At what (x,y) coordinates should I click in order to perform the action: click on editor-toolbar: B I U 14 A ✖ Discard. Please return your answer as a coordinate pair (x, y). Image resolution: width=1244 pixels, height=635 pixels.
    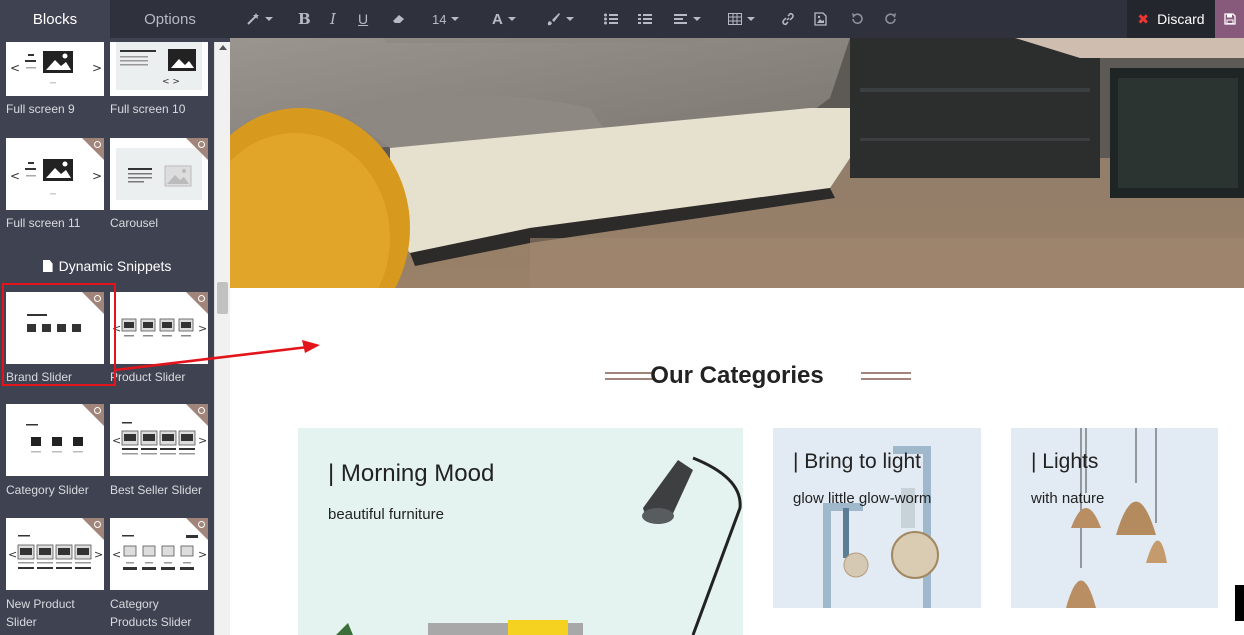
    Looking at the image, I should click on (737, 19).